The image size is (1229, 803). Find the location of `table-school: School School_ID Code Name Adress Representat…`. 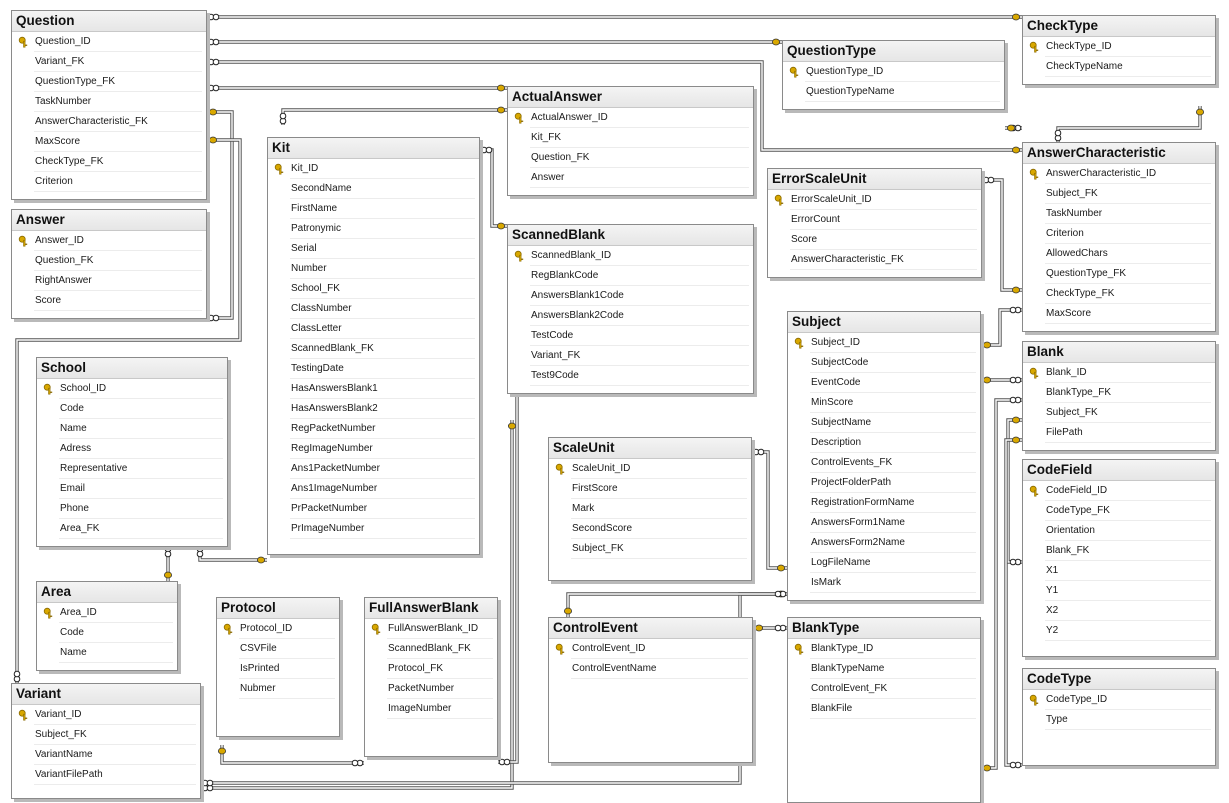

table-school: School School_ID Code Name Adress Representat… is located at coordinates (132, 452).